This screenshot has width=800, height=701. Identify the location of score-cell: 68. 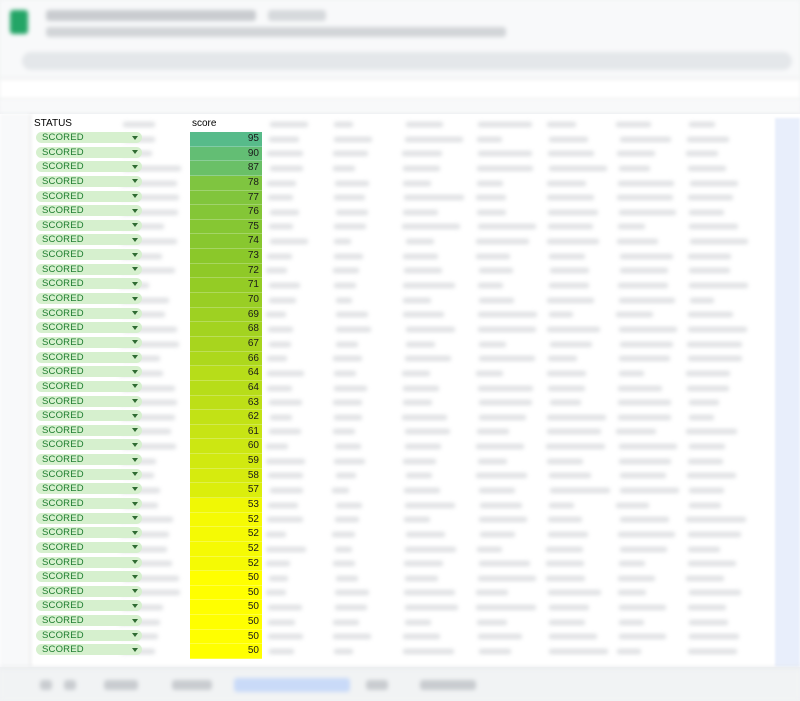
(226, 329).